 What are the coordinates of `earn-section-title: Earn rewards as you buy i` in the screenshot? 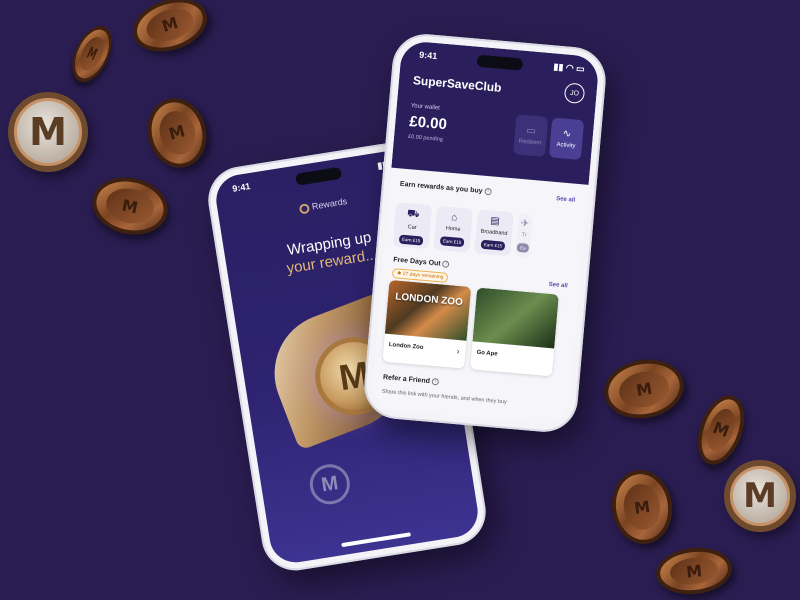 It's located at (445, 188).